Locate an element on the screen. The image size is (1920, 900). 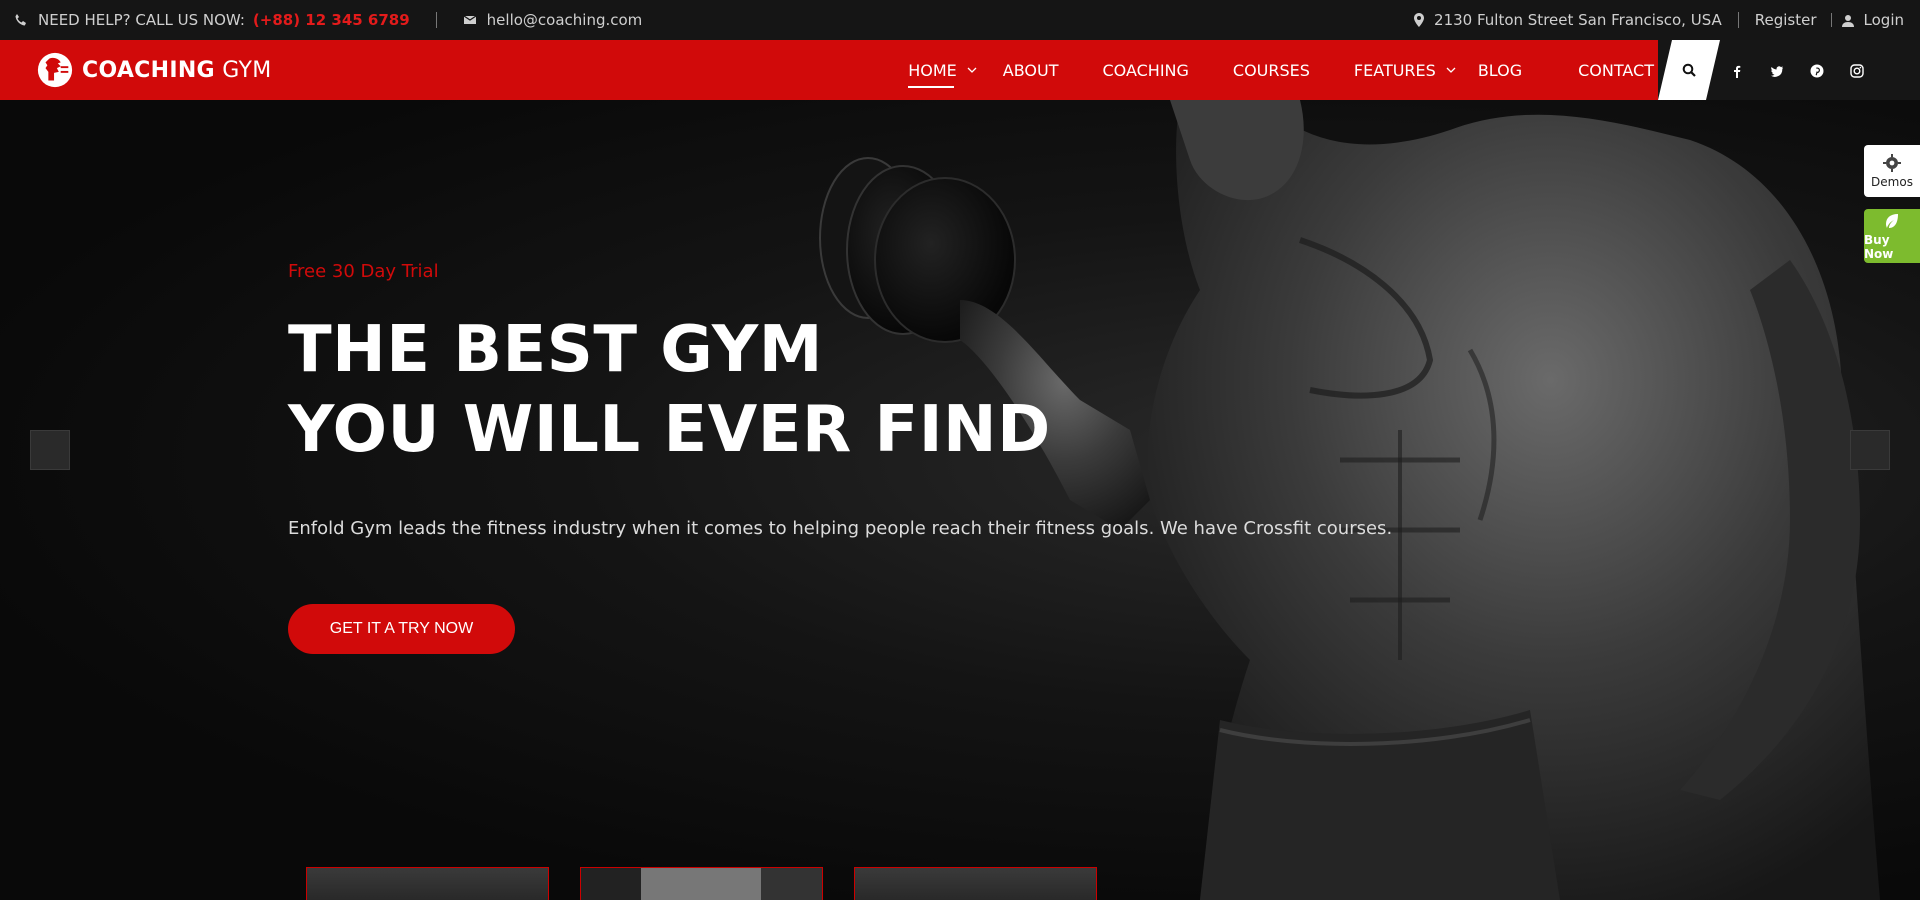
login-link: Login is located at coordinates (1884, 20).